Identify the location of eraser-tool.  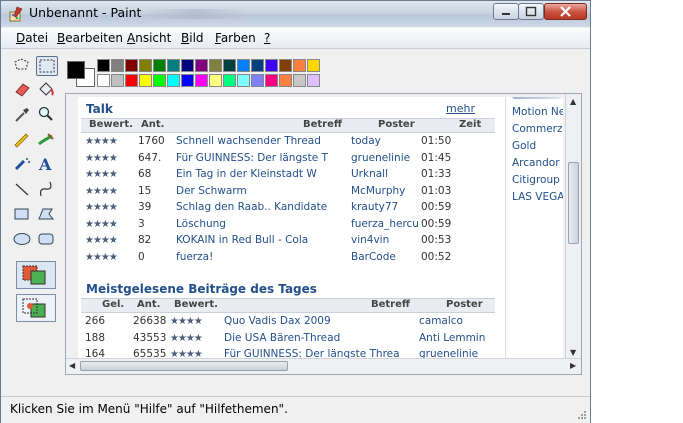
(23, 90).